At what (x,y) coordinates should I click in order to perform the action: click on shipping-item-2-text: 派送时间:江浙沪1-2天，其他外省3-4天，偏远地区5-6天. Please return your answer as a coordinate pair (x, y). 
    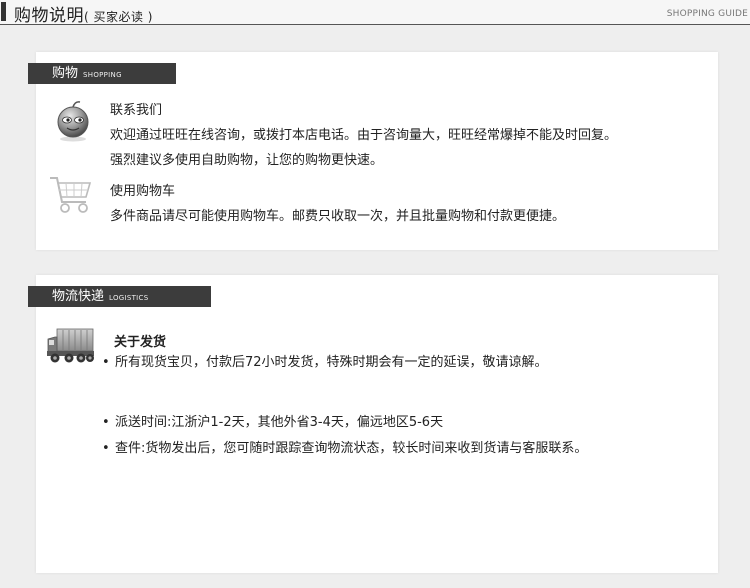
    Looking at the image, I should click on (279, 422).